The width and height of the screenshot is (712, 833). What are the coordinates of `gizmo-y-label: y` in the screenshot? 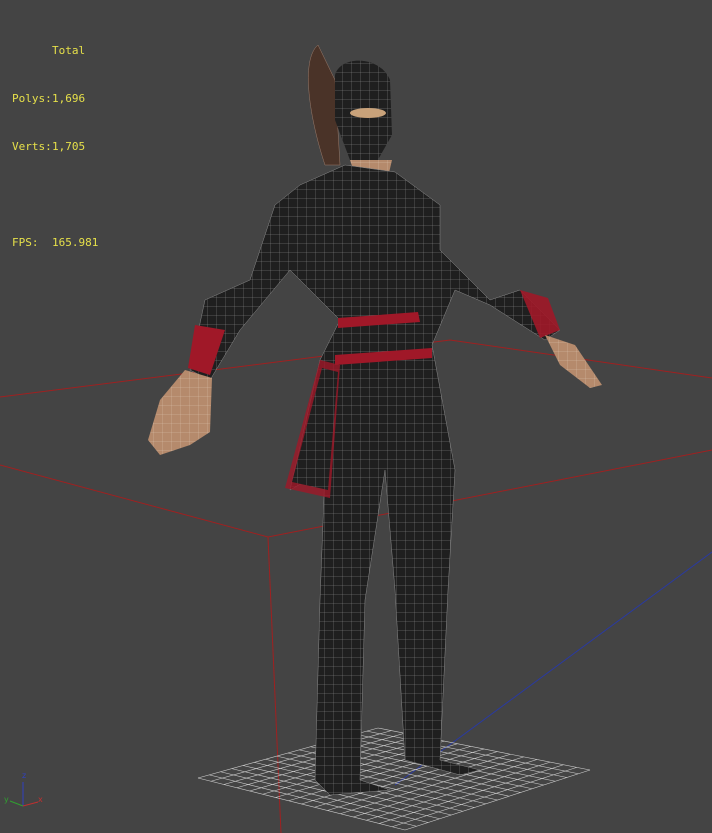 It's located at (6, 799).